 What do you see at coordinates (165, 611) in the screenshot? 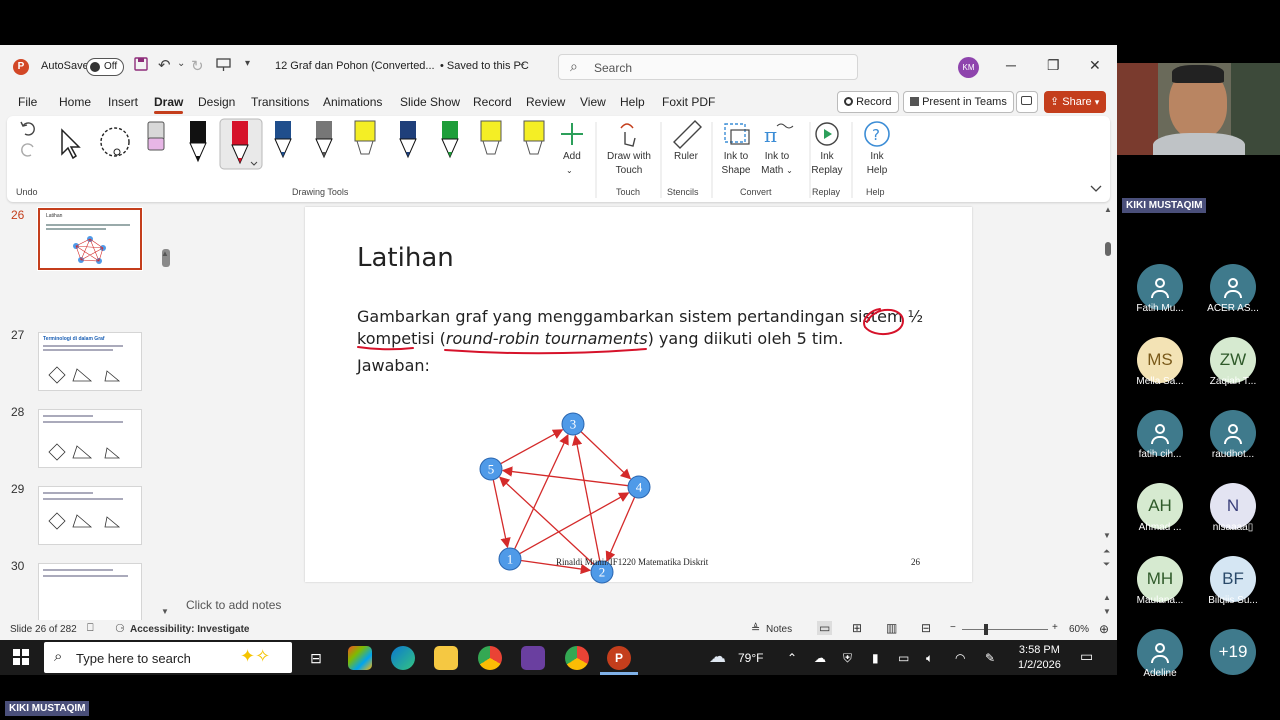
I see `thumbnail-scroll-down-icon: ▼` at bounding box center [165, 611].